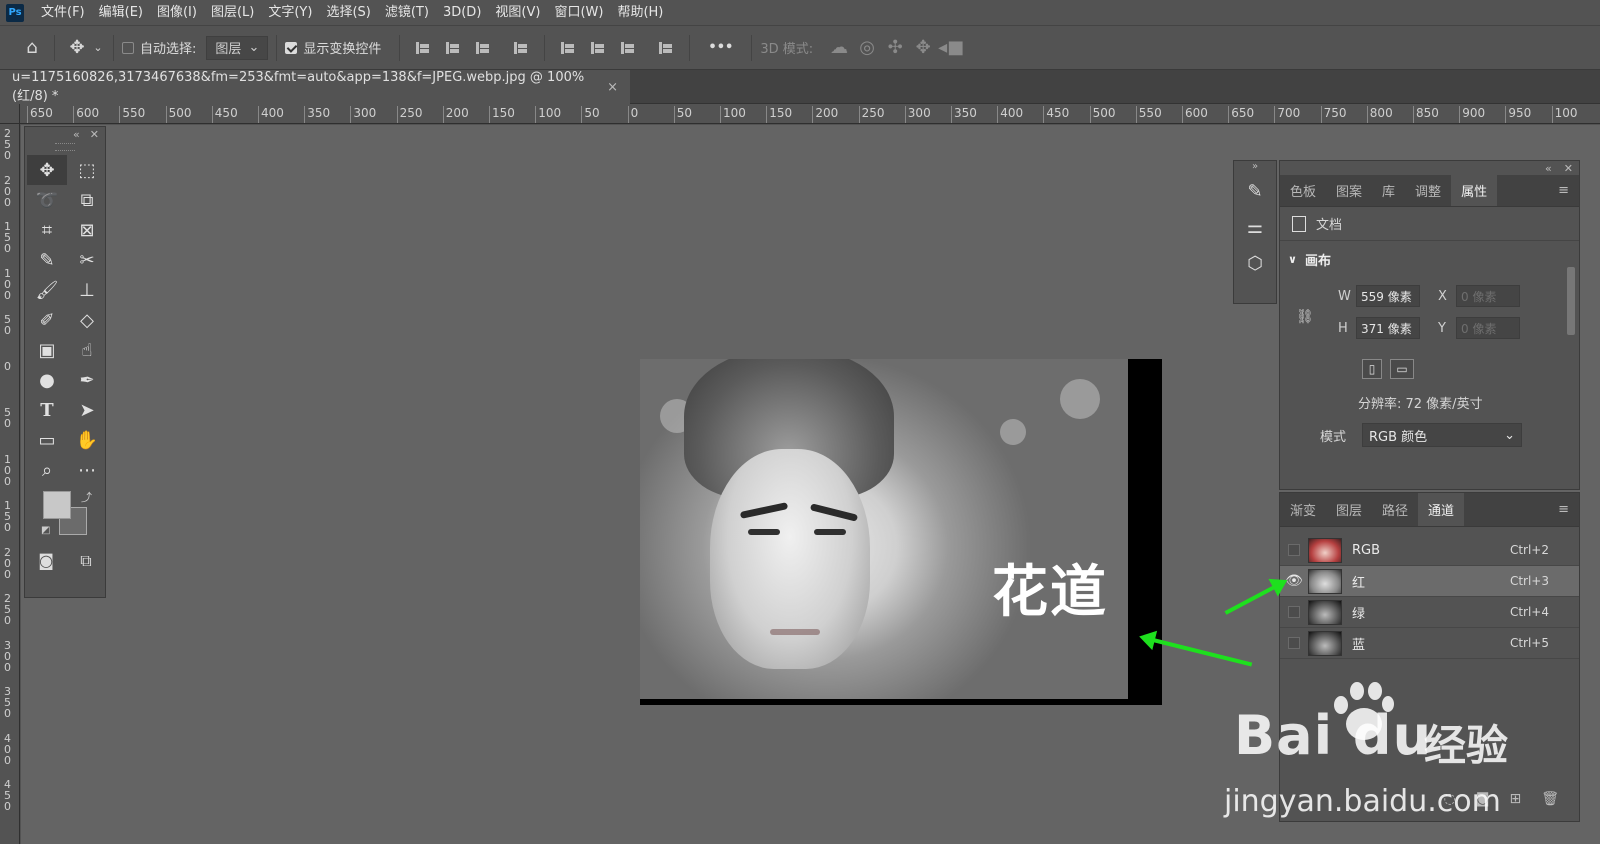 This screenshot has height=844, width=1600. I want to click on eyedropper-tool-icon: ✎, so click(47, 260).